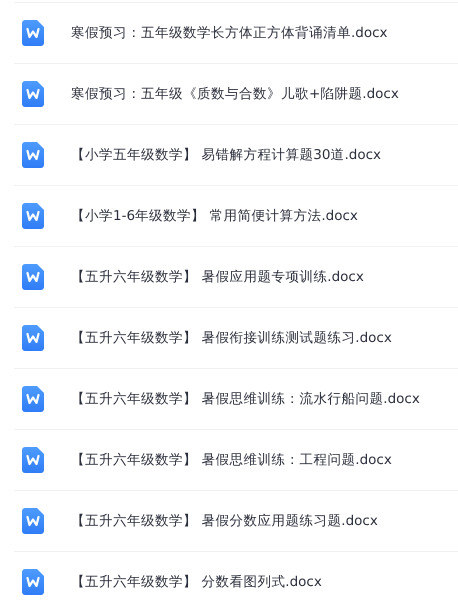 The height and width of the screenshot is (604, 458). Describe the element at coordinates (245, 399) in the screenshot. I see `file-name: 【五升六年级数学】 暑假思维训练：流水行船问题.docx` at that location.